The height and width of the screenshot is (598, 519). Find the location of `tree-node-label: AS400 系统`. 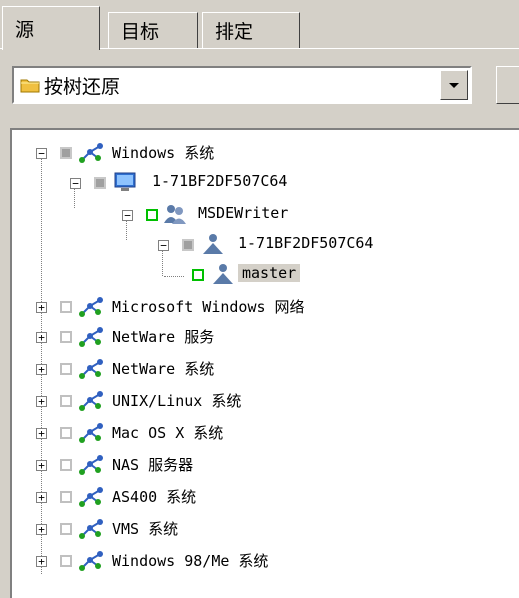

tree-node-label: AS400 系统 is located at coordinates (154, 497).